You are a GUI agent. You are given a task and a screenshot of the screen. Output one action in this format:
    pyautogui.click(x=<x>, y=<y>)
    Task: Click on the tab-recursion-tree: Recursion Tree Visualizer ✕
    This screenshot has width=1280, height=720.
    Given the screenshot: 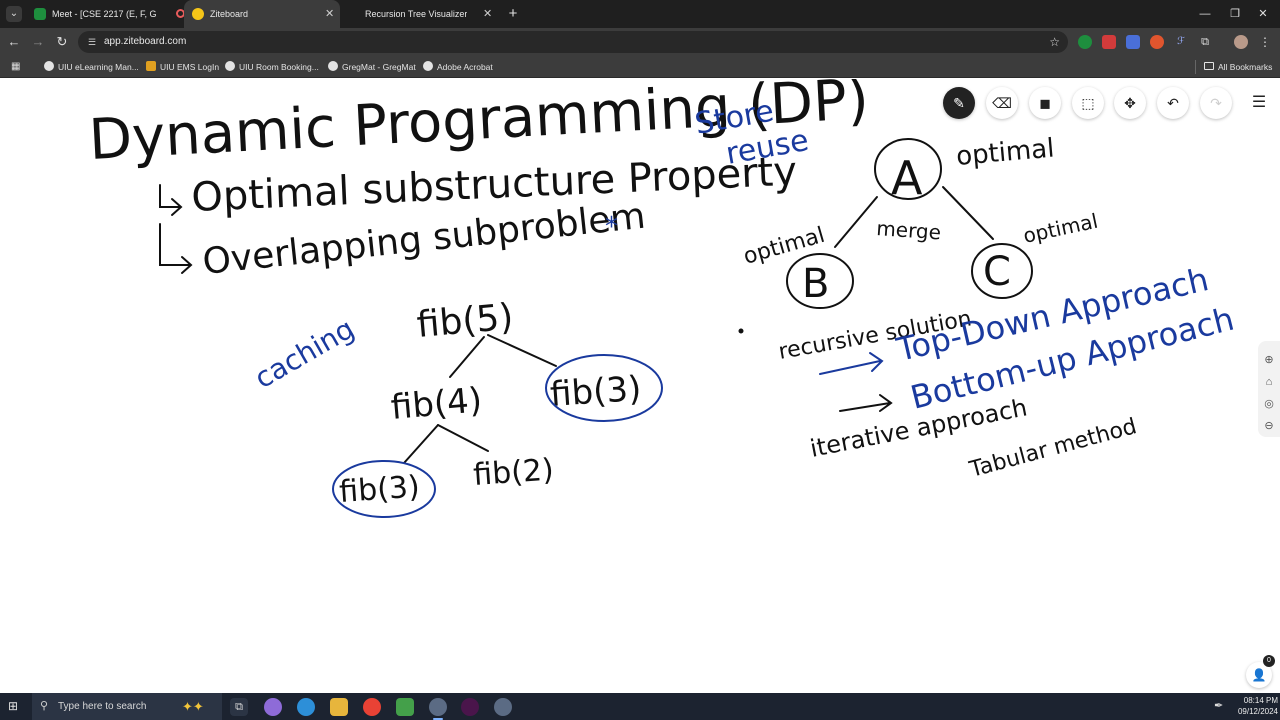 What is the action you would take?
    pyautogui.click(x=420, y=14)
    